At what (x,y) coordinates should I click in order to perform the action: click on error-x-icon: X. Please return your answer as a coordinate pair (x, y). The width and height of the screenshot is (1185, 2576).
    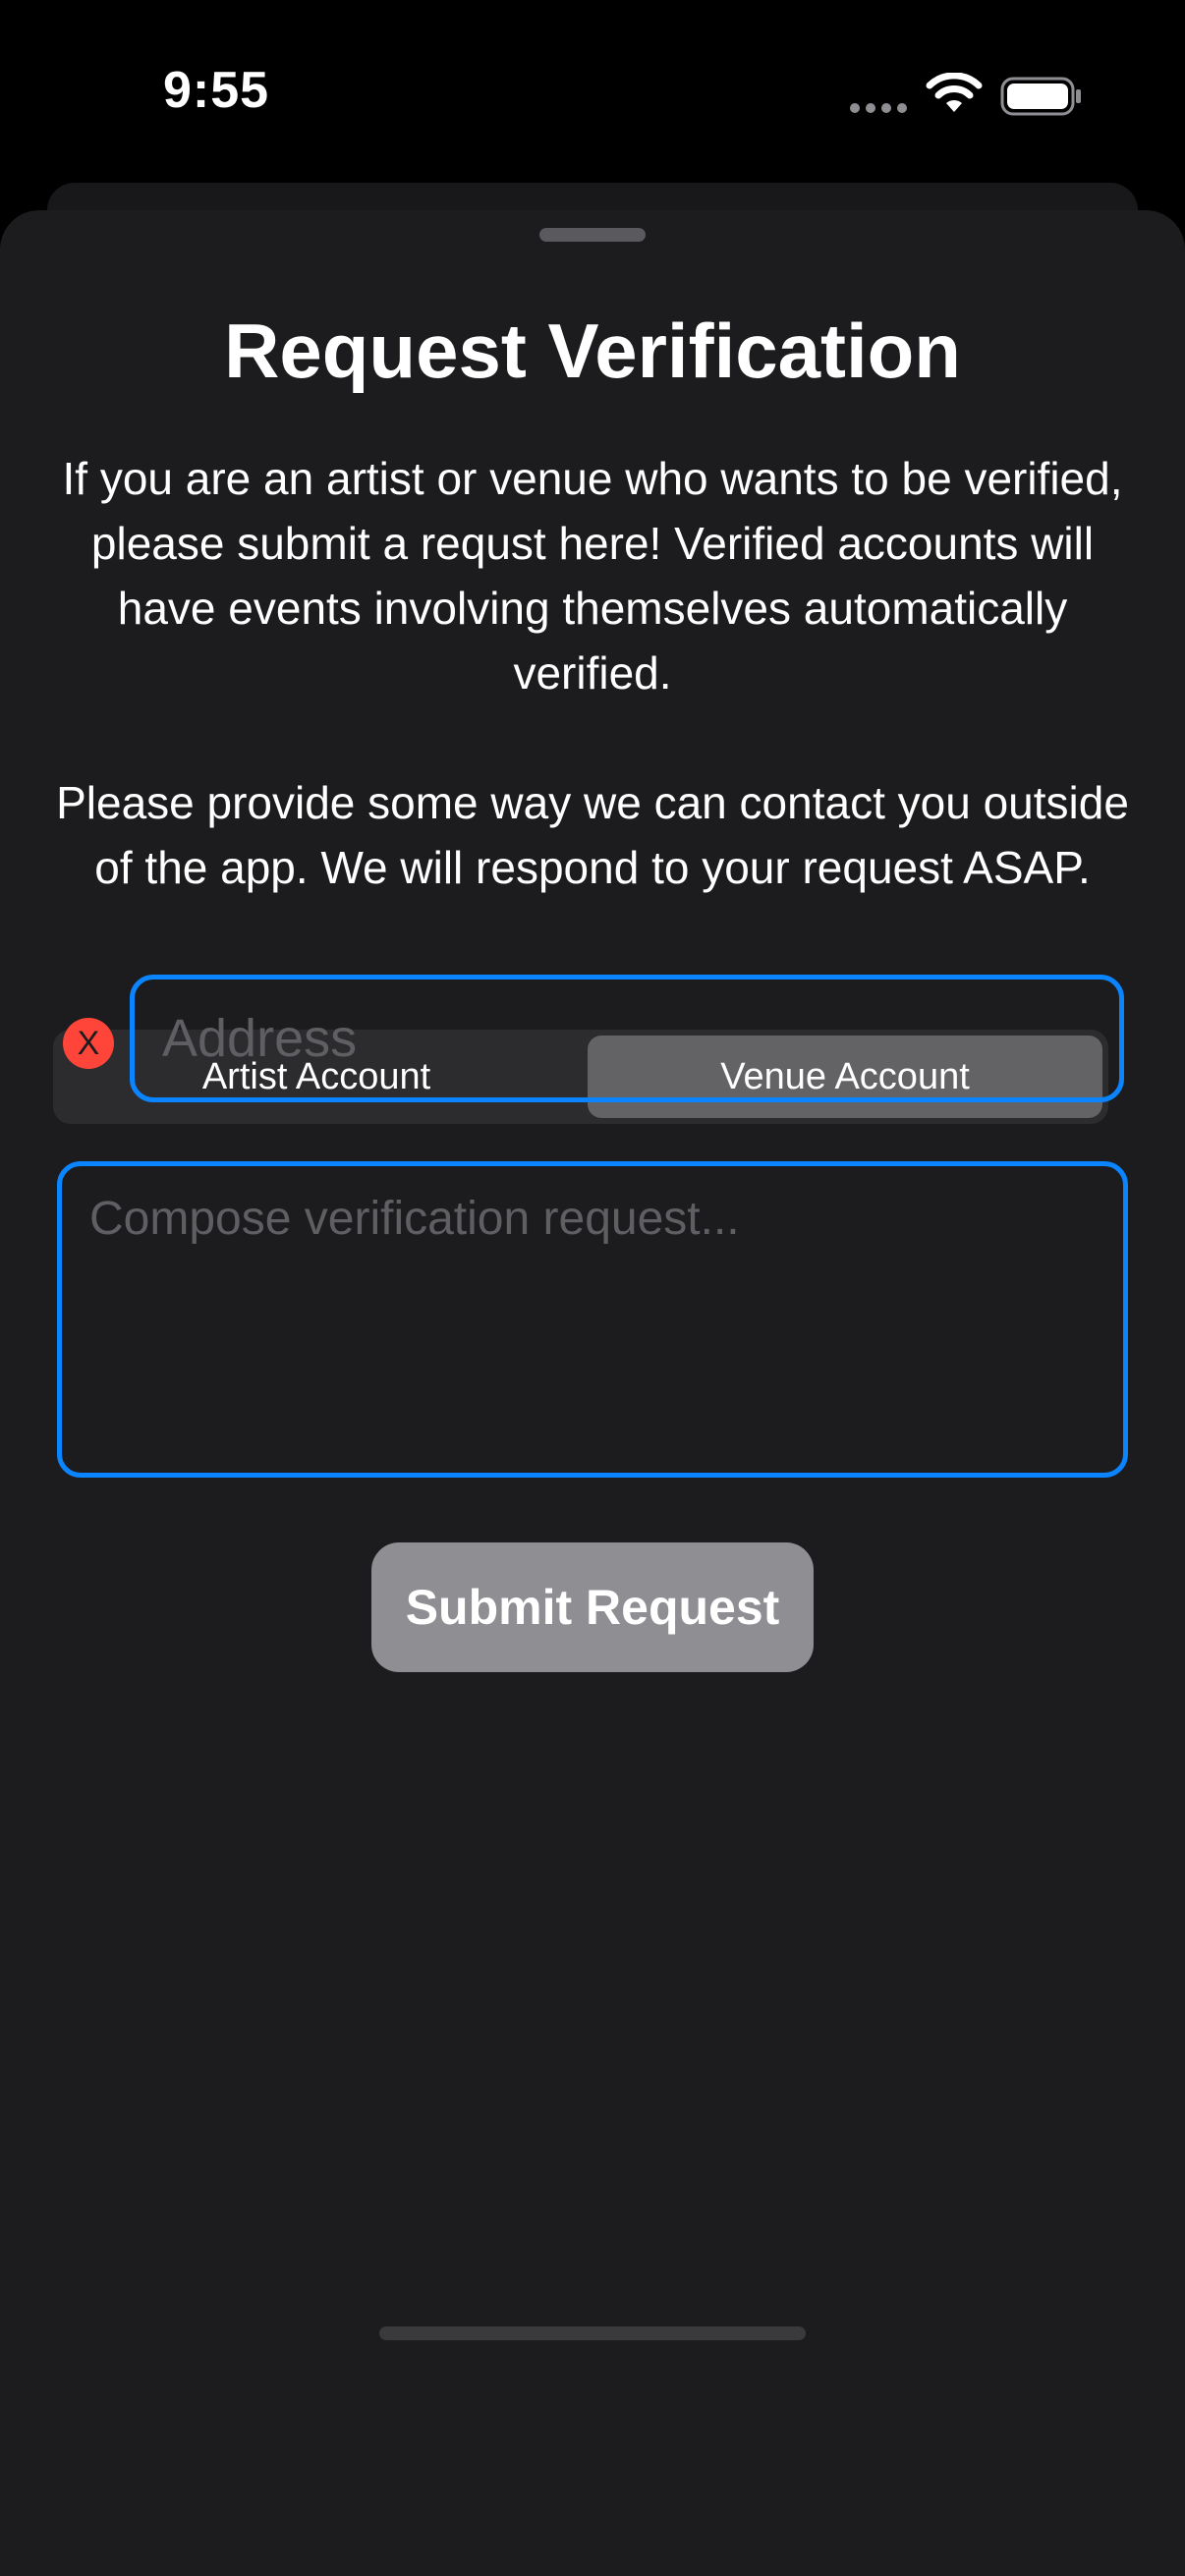
    Looking at the image, I should click on (89, 1043).